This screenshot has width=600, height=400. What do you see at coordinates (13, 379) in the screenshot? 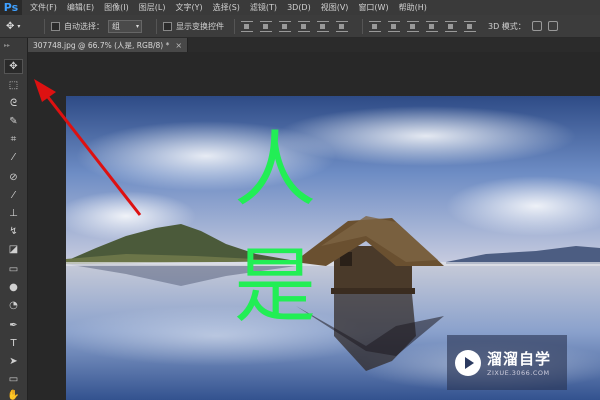
I see `rectangle-tool-icon: ▭` at bounding box center [13, 379].